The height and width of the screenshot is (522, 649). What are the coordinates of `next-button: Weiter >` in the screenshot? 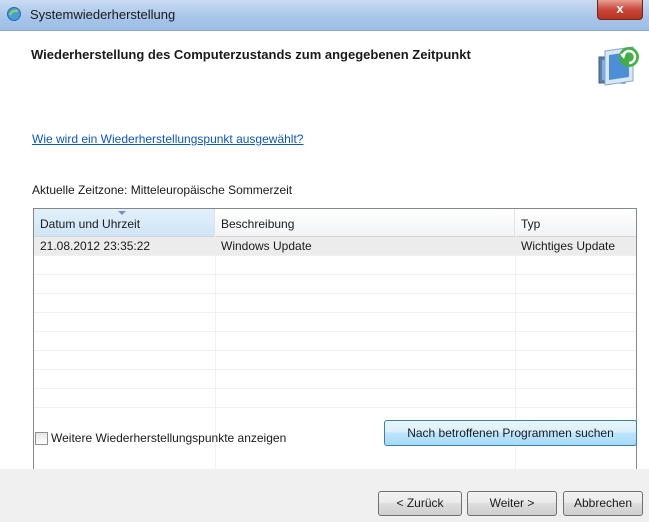 It's located at (512, 503).